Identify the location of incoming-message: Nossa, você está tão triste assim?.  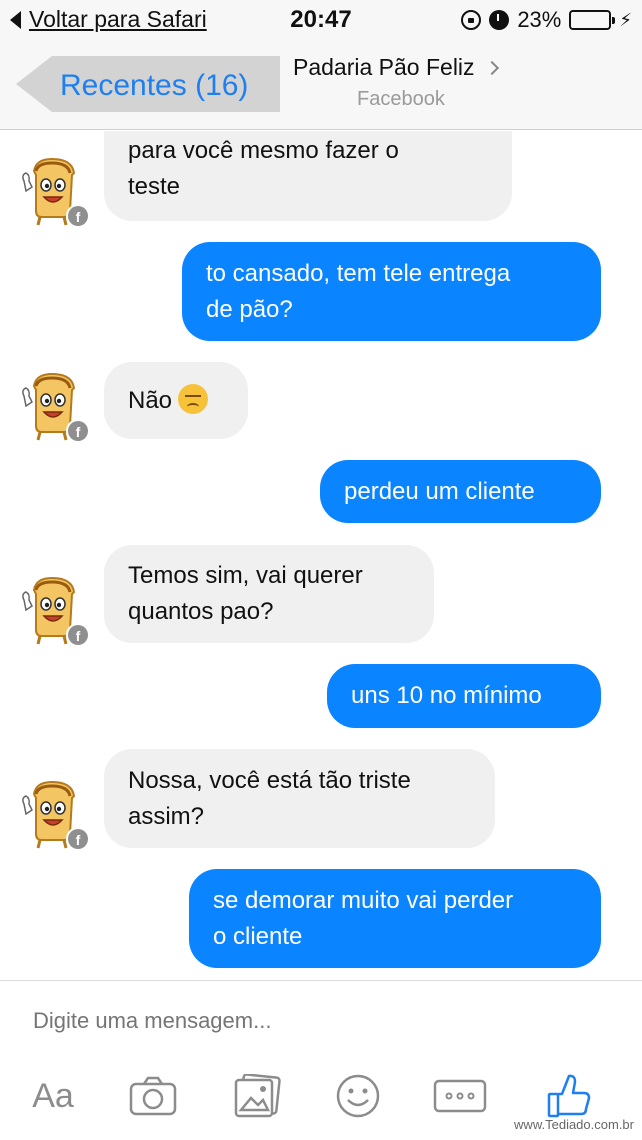
(299, 798).